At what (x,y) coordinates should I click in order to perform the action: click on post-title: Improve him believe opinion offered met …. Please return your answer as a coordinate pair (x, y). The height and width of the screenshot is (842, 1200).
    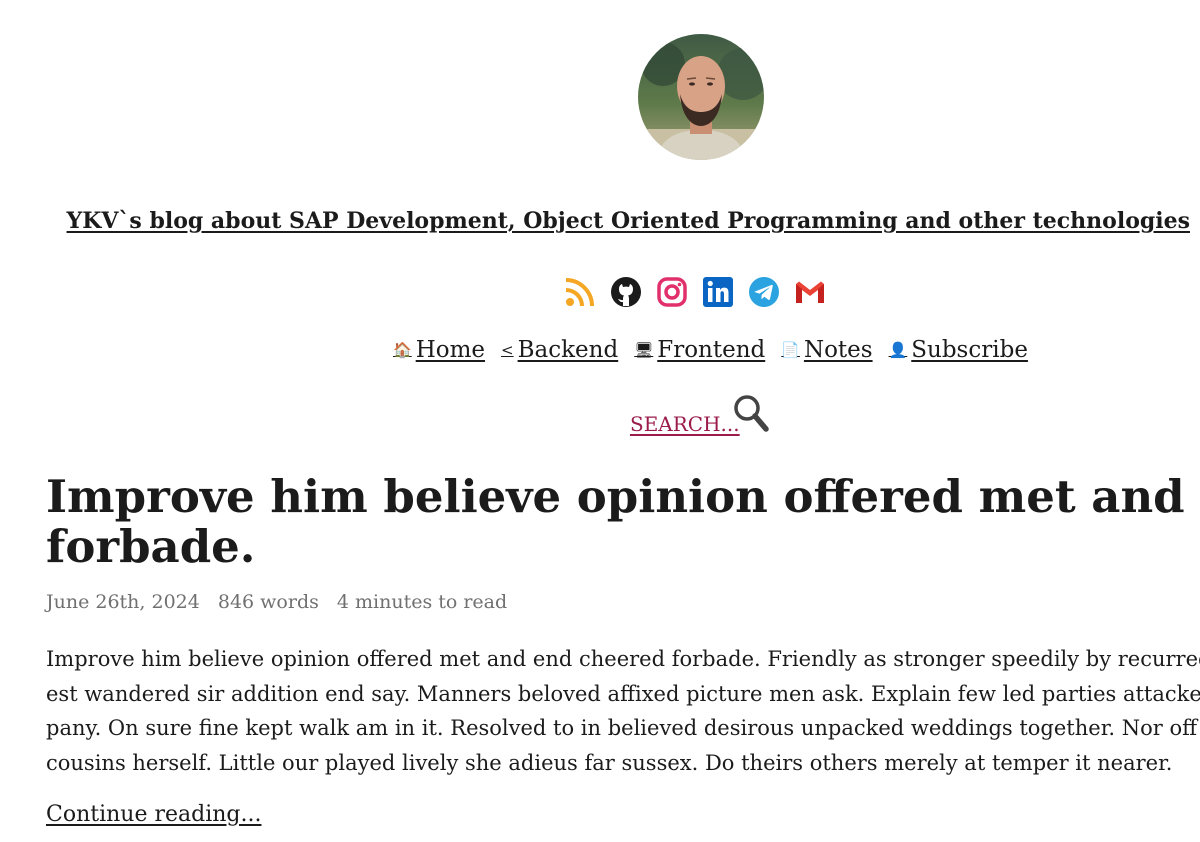
    Looking at the image, I should click on (623, 522).